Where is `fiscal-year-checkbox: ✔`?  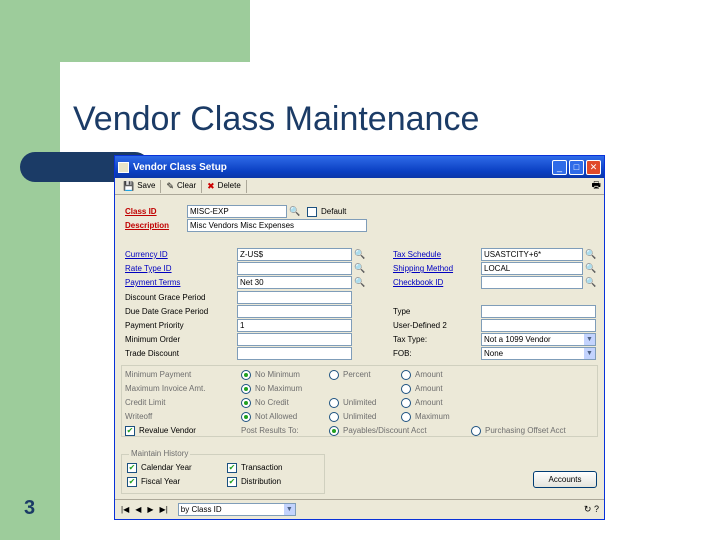
fiscal-year-checkbox: ✔ is located at coordinates (132, 482).